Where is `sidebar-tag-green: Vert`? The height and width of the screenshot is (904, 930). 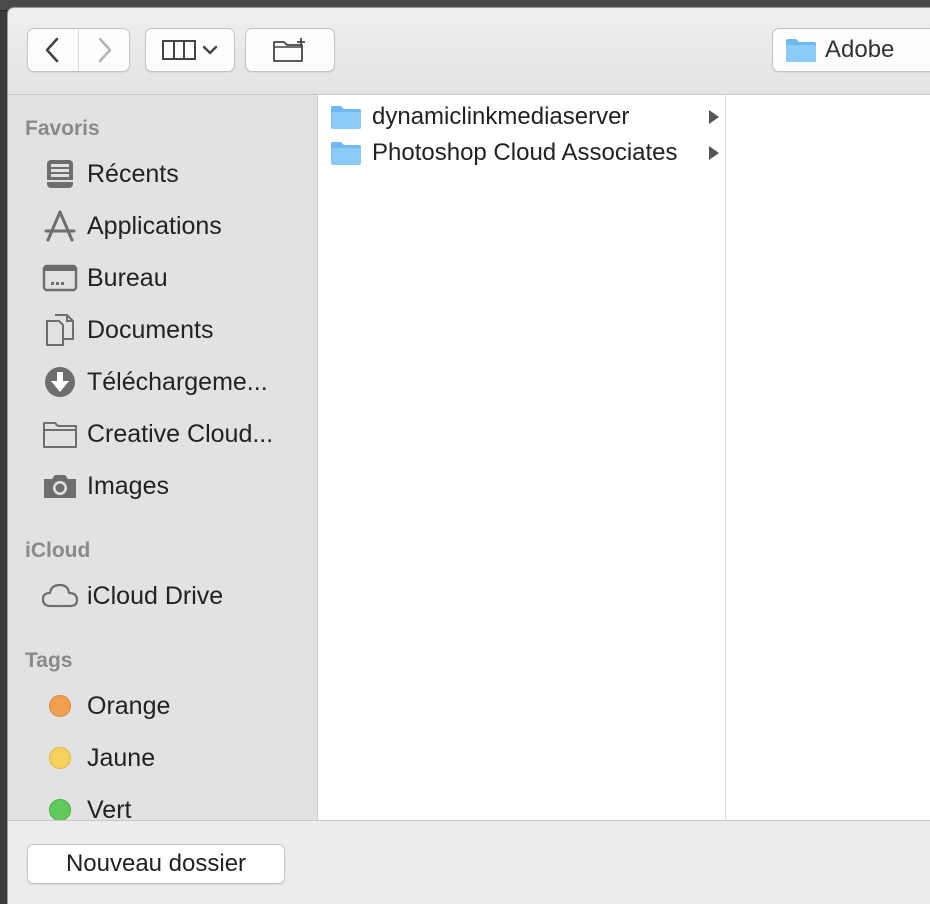
sidebar-tag-green: Vert is located at coordinates (176, 805).